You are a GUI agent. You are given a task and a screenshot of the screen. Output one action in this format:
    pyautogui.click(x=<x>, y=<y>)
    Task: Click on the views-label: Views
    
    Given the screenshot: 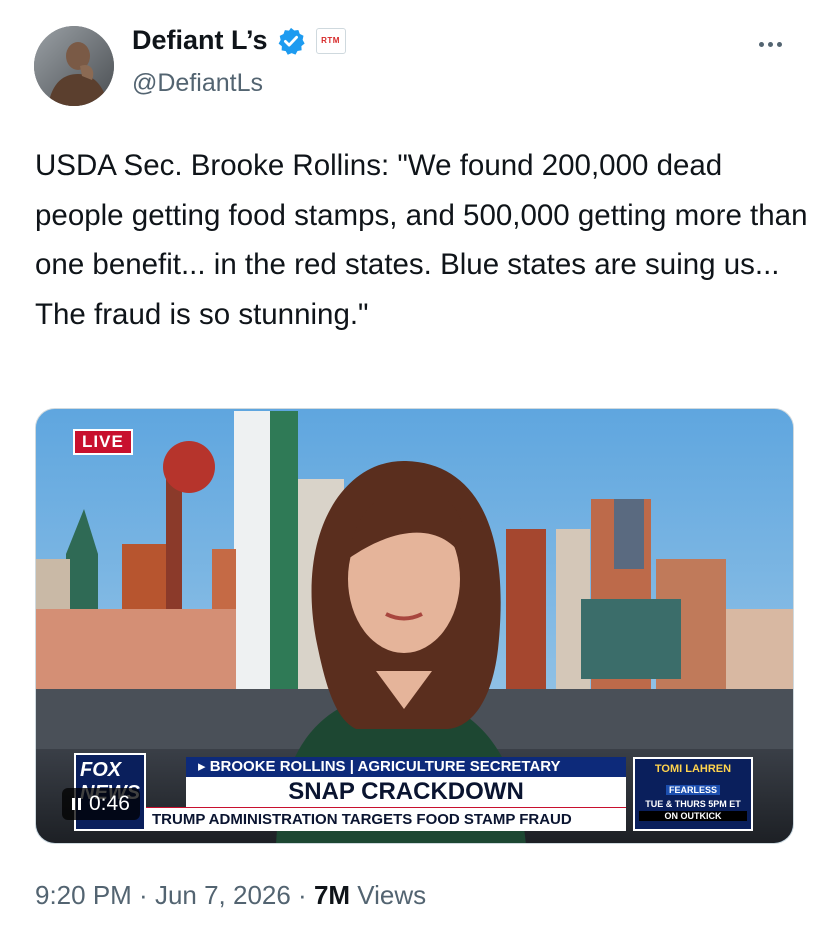 What is the action you would take?
    pyautogui.click(x=388, y=895)
    